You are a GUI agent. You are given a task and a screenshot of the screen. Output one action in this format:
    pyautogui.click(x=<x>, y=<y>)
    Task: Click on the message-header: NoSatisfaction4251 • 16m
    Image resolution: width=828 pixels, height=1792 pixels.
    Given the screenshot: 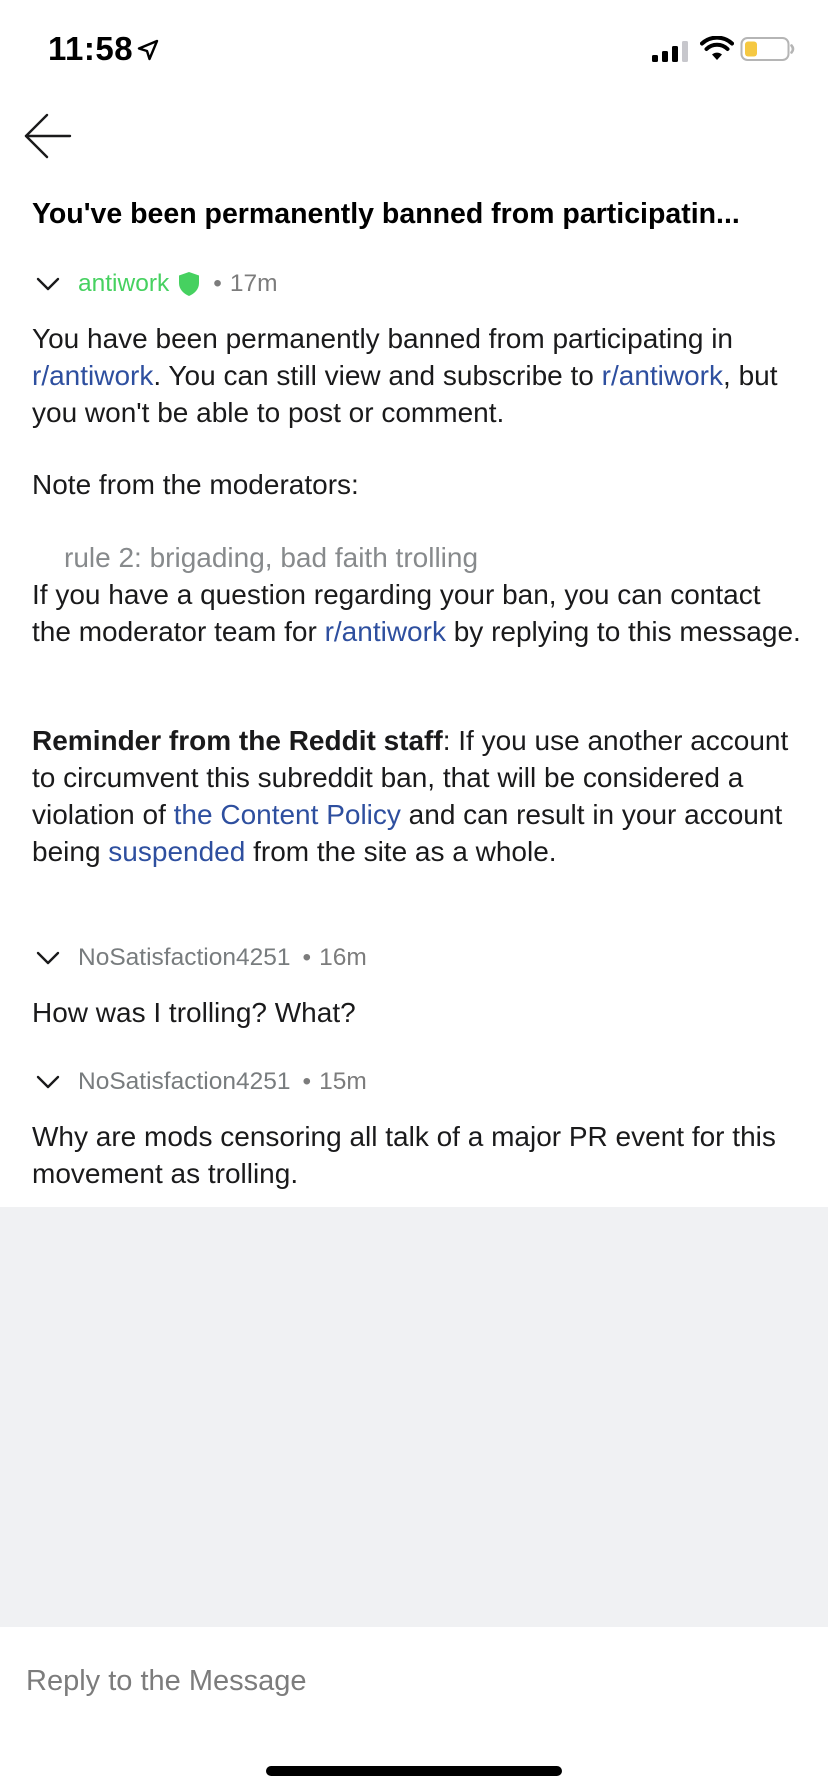 What is the action you would take?
    pyautogui.click(x=199, y=958)
    